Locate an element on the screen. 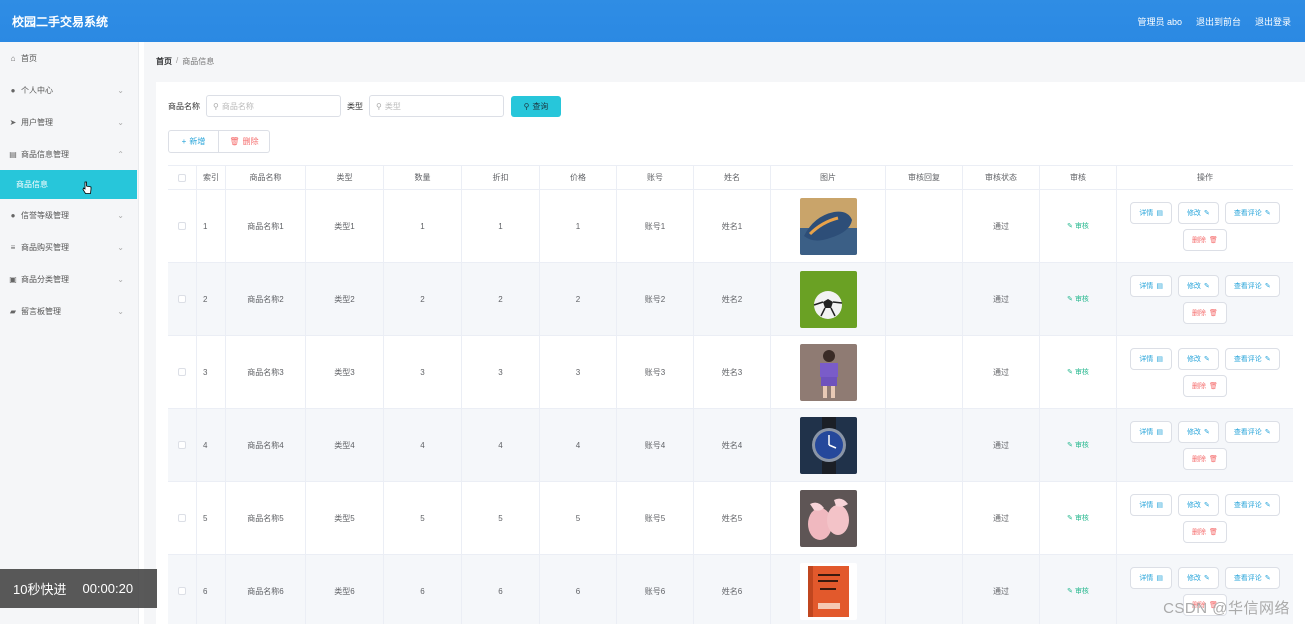 This screenshot has height=624, width=1305. batch-delete-button: 🗑 删除 is located at coordinates (244, 141).